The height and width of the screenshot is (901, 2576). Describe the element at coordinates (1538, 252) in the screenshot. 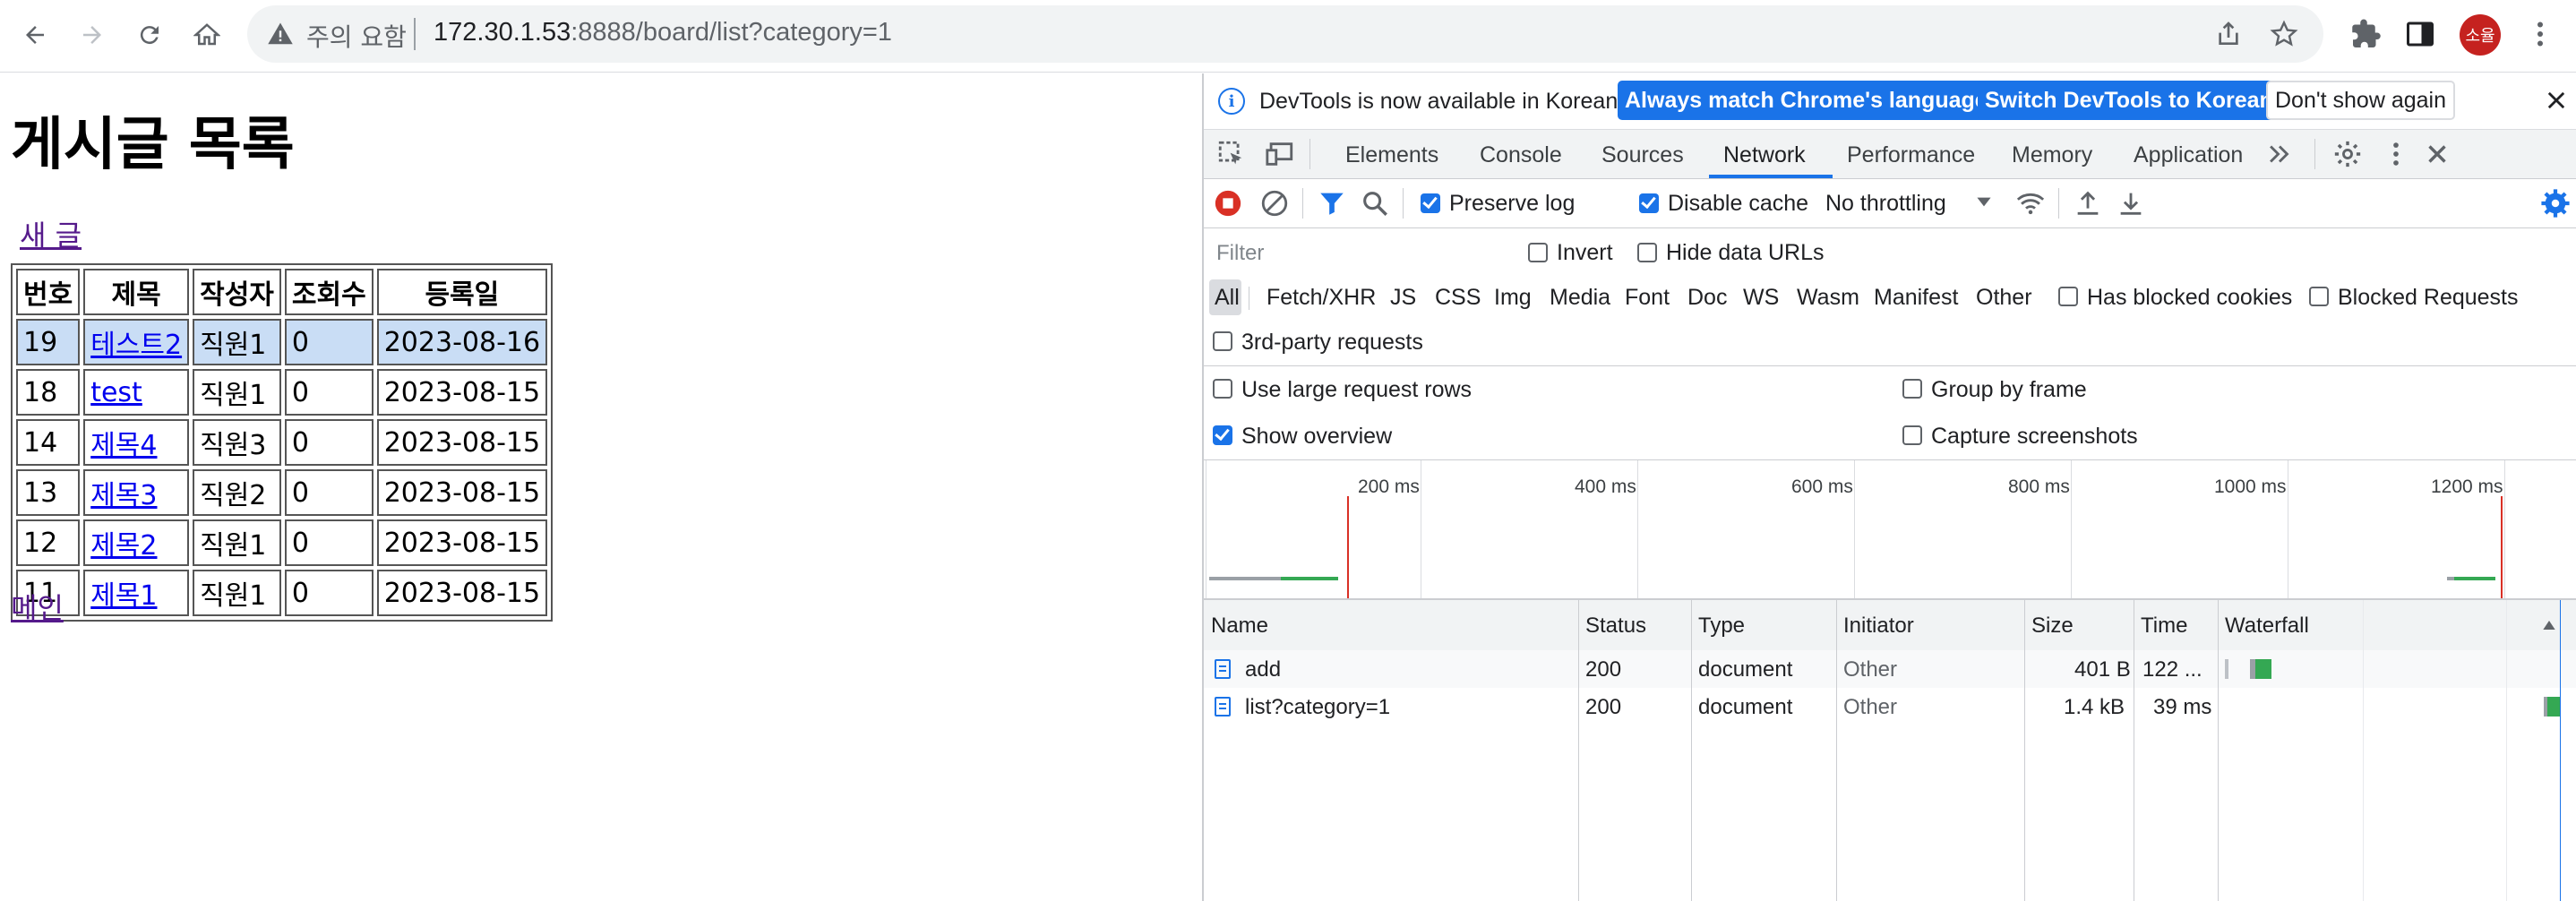

I see `invert-checkbox` at that location.